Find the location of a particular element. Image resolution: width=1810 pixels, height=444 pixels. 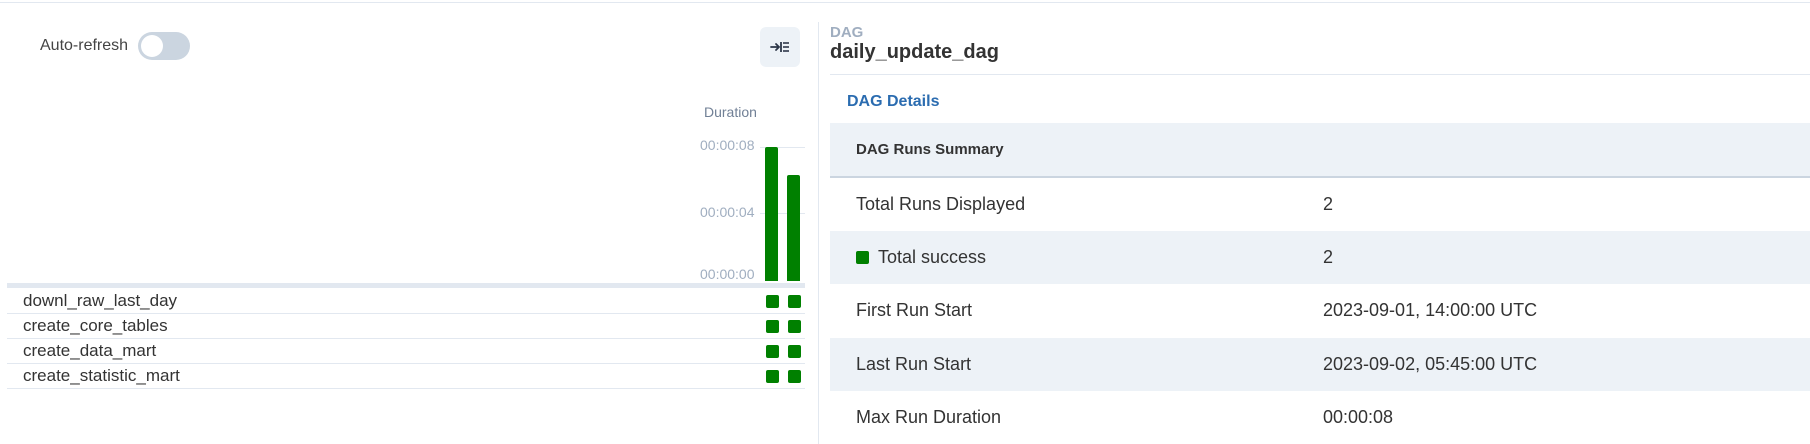

detail-row-total-success: Total success 2 is located at coordinates (1320, 257).